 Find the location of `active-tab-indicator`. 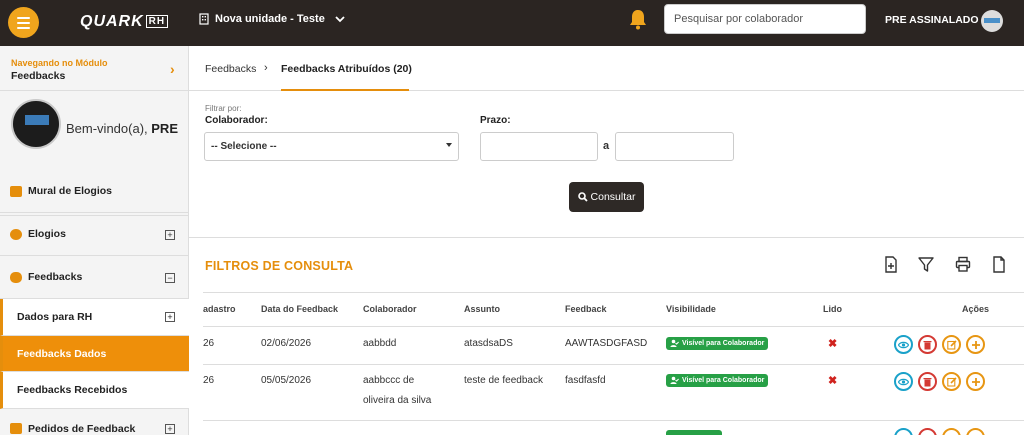

active-tab-indicator is located at coordinates (345, 90).